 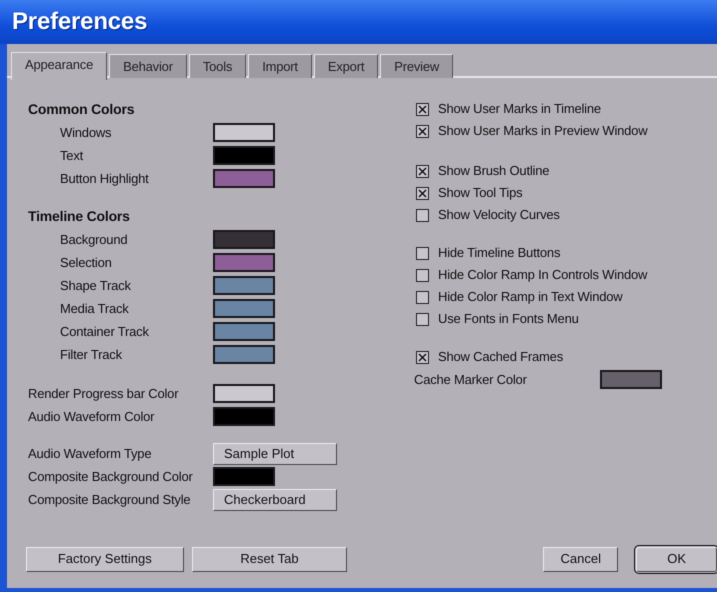 I want to click on tab: Appearance, so click(x=59, y=66).